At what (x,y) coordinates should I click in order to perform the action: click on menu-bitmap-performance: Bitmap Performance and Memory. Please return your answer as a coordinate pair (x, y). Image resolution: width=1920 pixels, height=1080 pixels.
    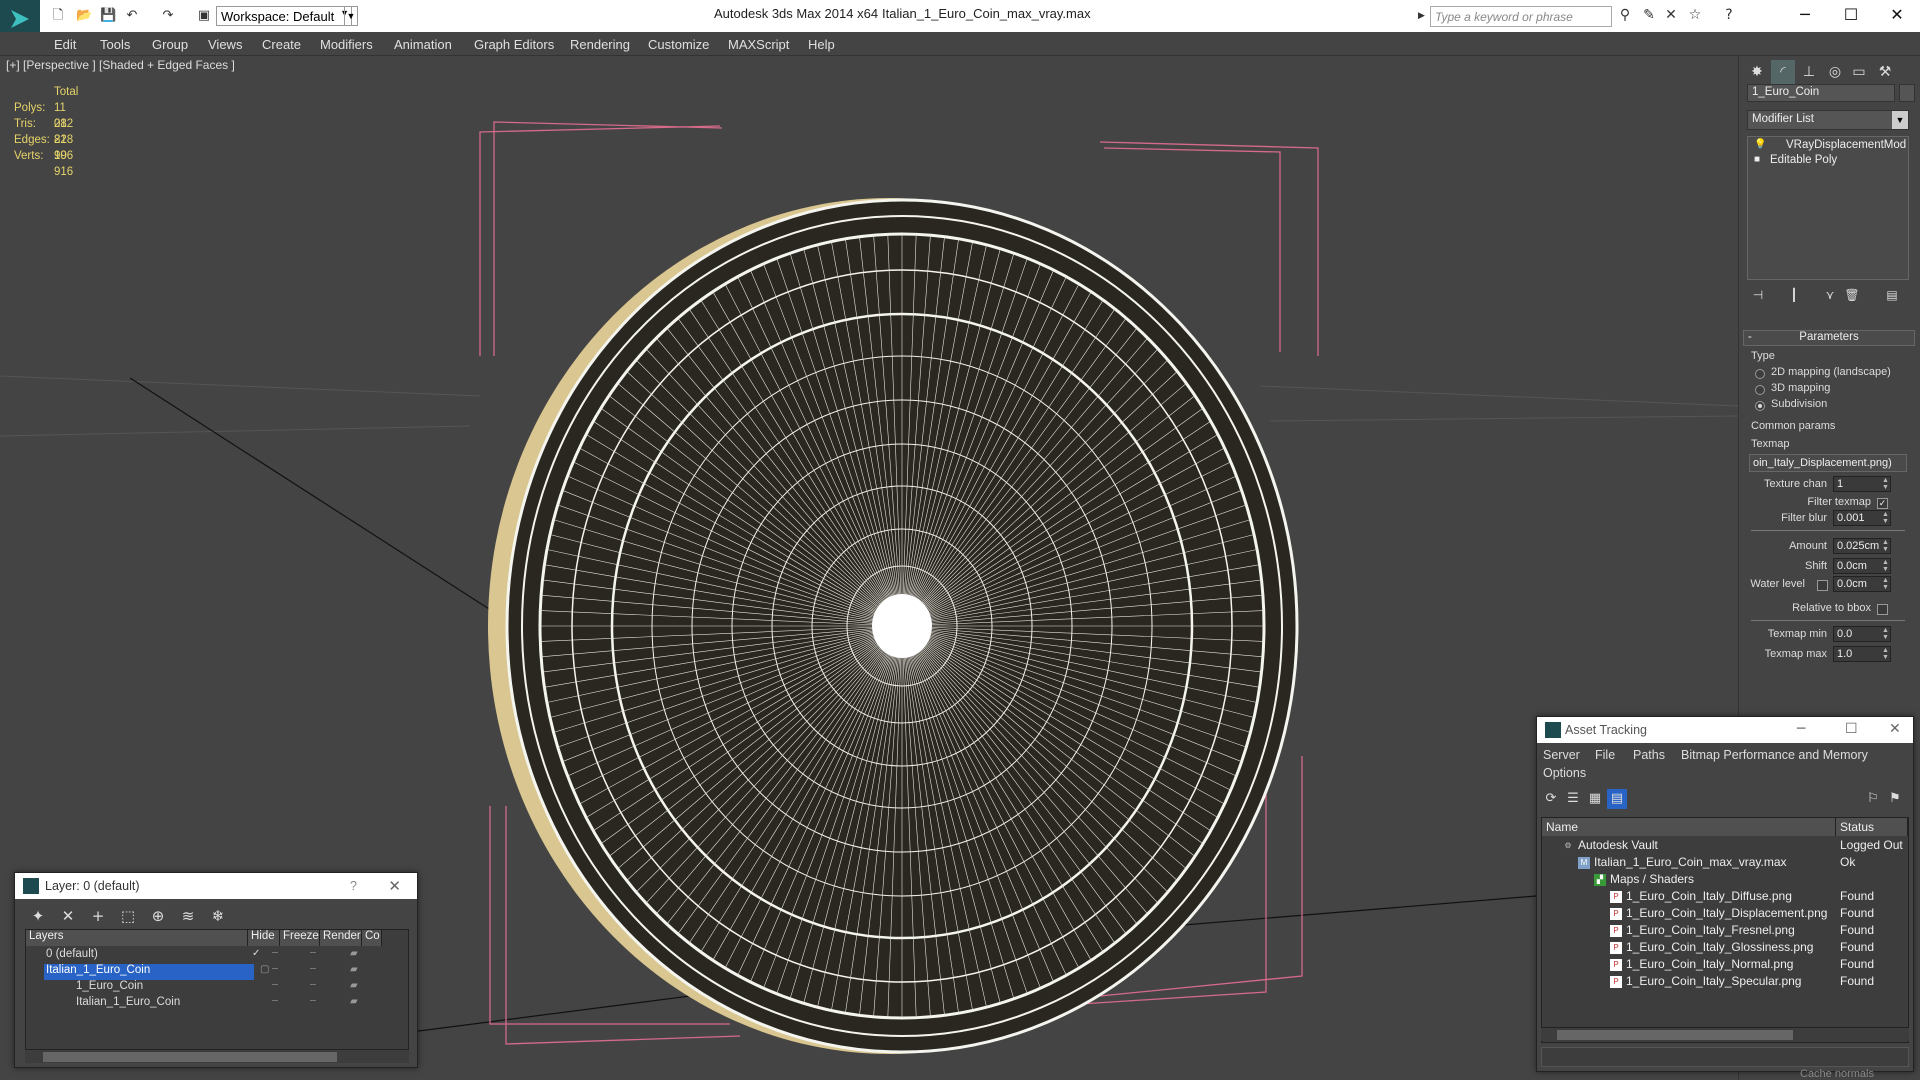
    Looking at the image, I should click on (1774, 755).